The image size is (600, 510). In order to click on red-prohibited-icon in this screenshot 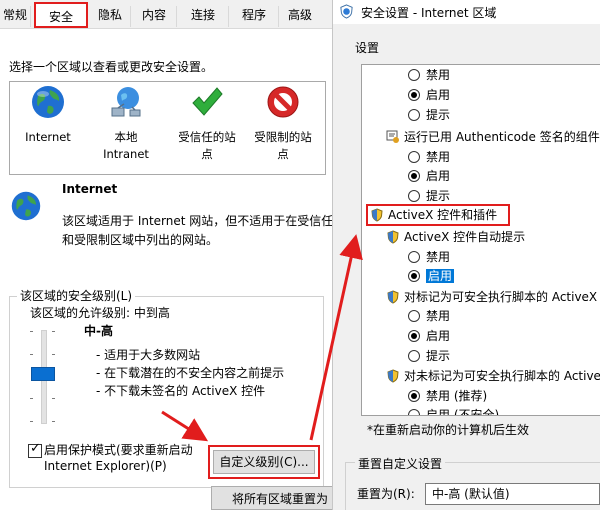, I will do `click(283, 102)`.